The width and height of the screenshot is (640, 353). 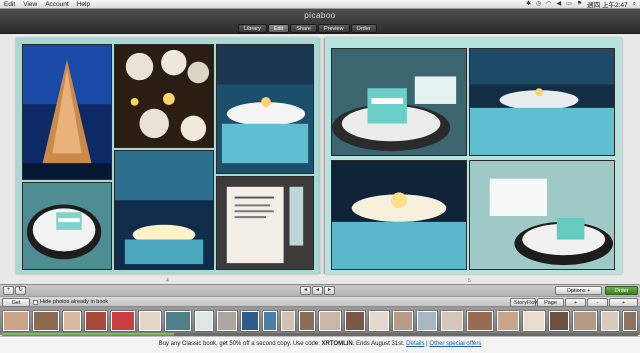 I want to click on menu-help: Help, so click(x=83, y=4).